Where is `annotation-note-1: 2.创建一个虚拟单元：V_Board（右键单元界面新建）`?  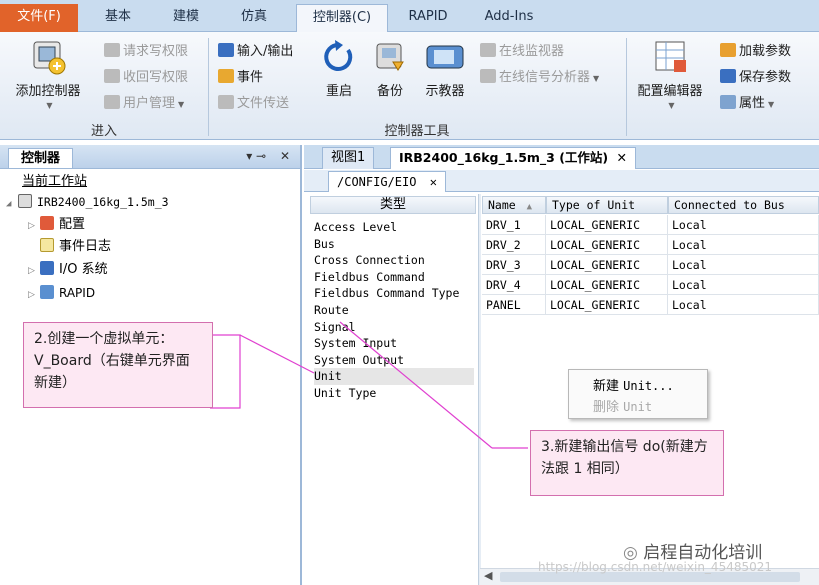 annotation-note-1: 2.创建一个虚拟单元：V_Board（右键单元界面新建） is located at coordinates (118, 365).